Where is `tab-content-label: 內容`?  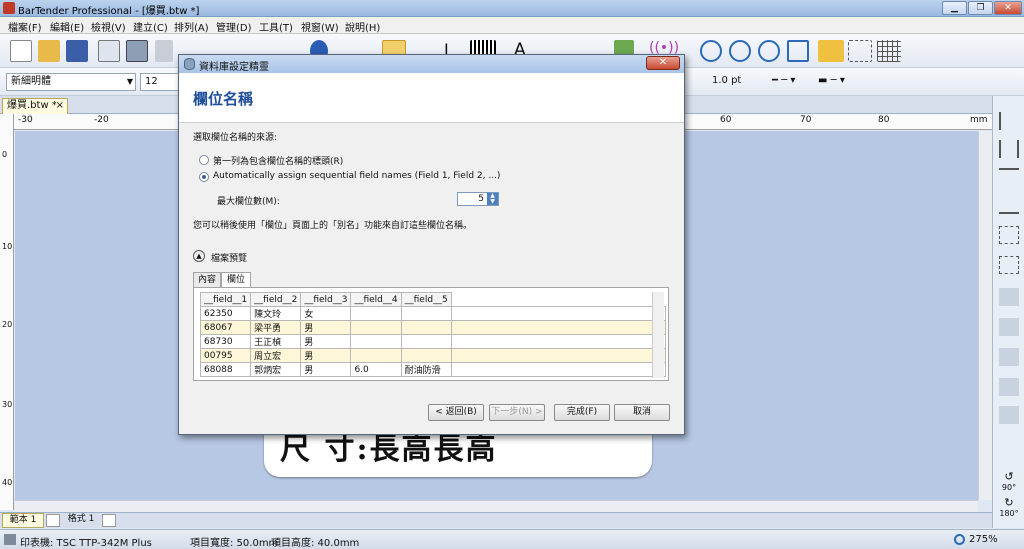 tab-content-label: 內容 is located at coordinates (206, 280).